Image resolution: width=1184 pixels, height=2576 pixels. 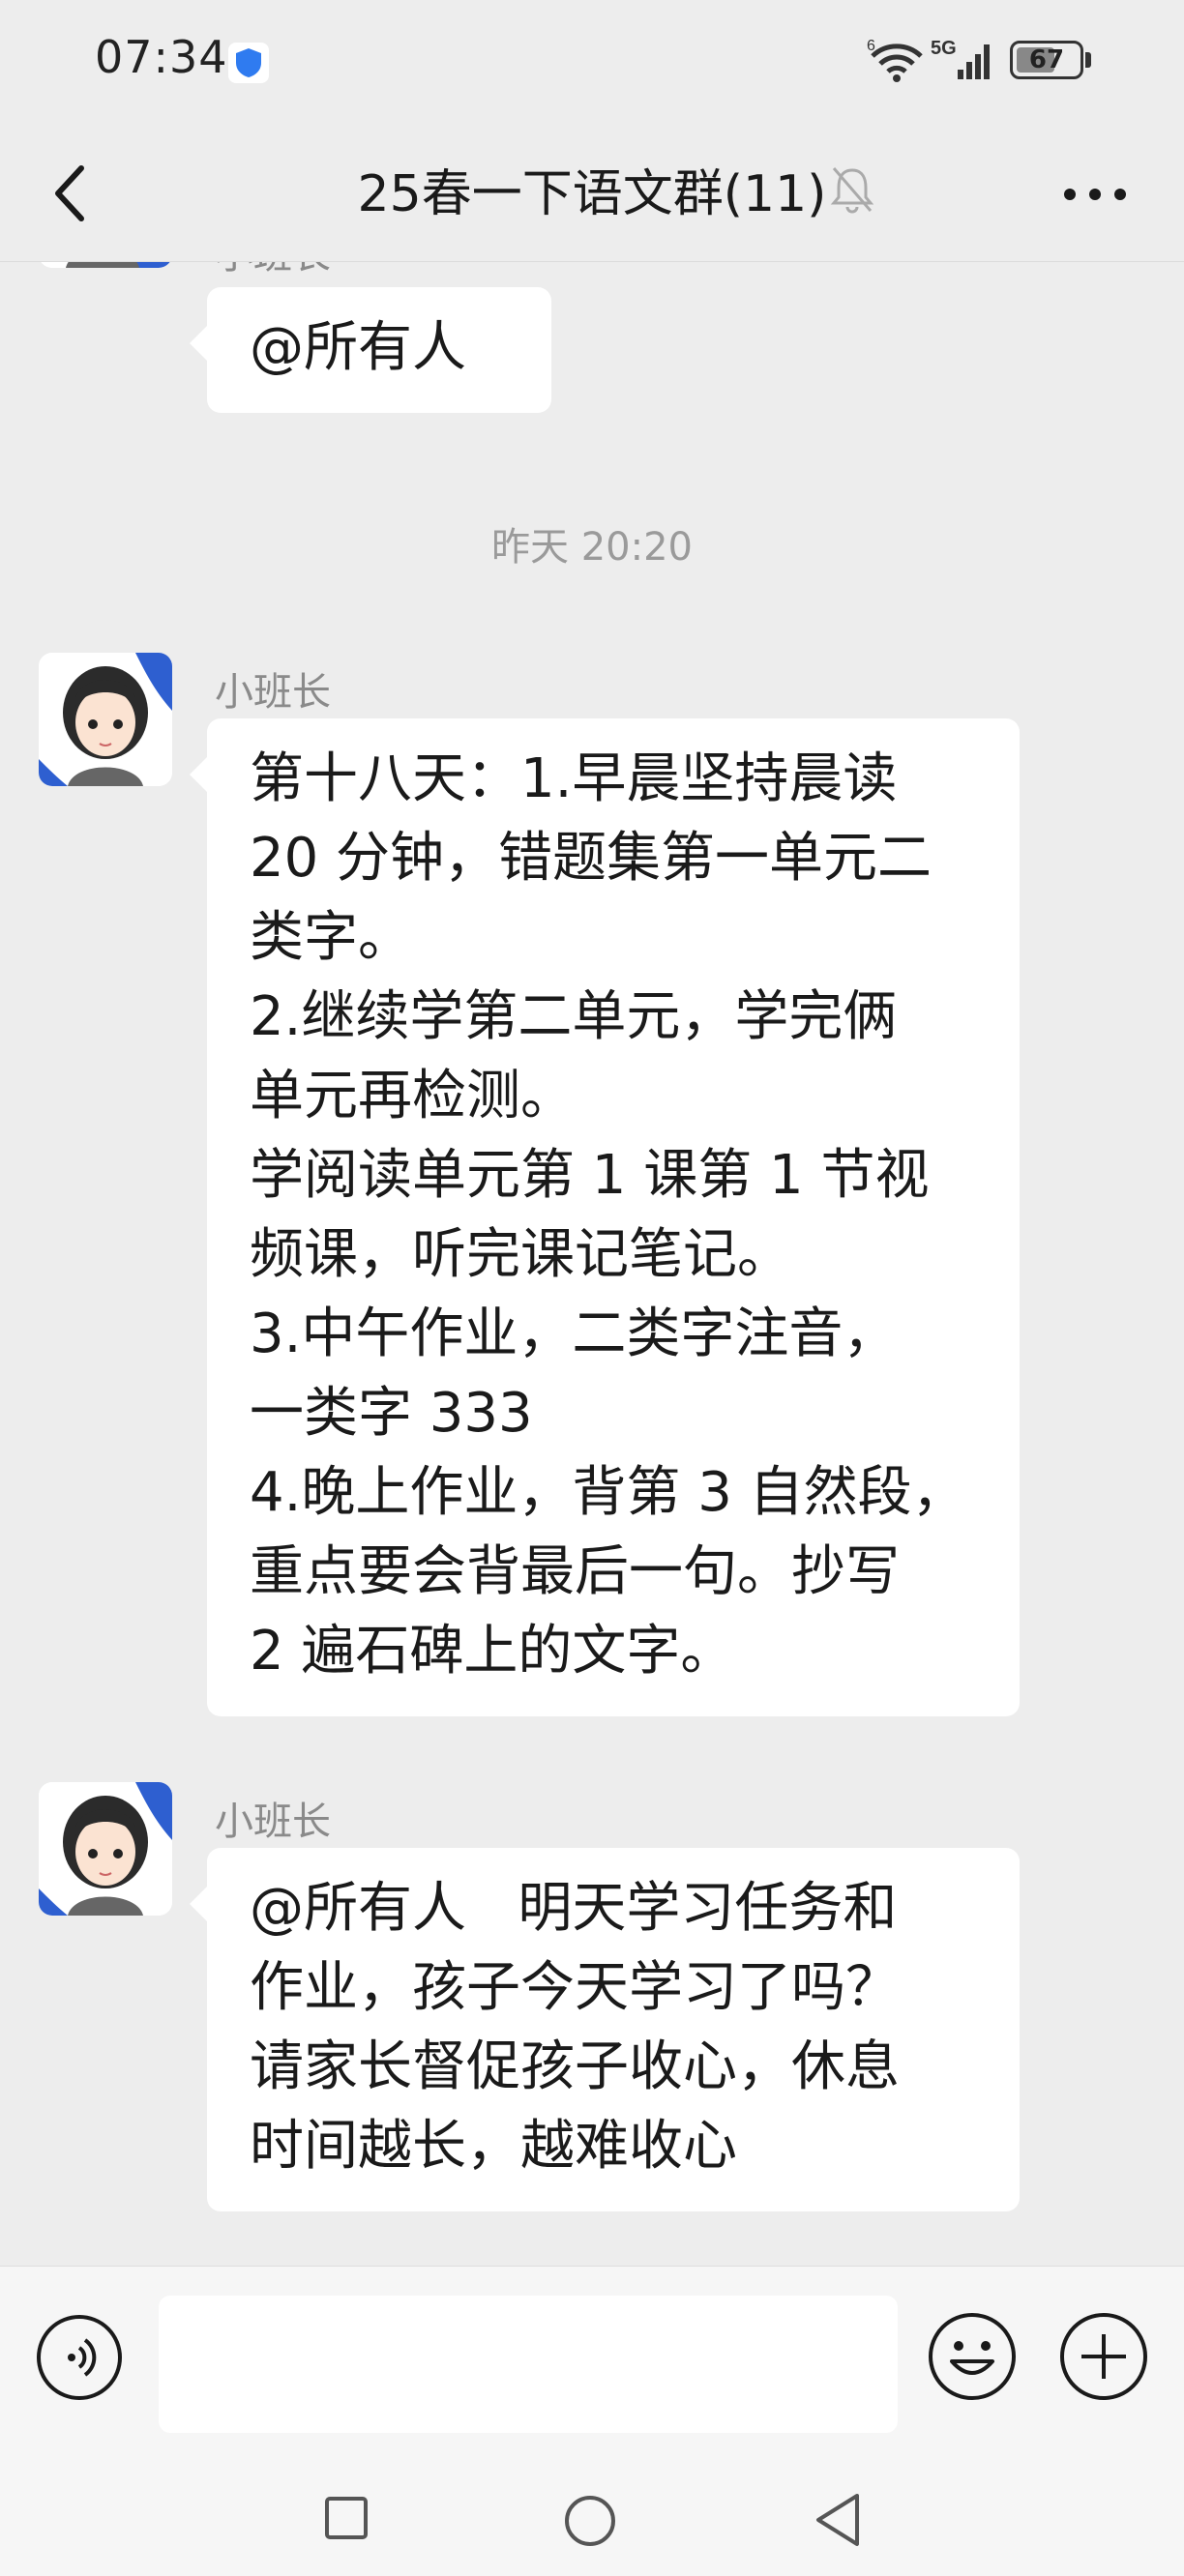 What do you see at coordinates (590, 1175) in the screenshot?
I see `message-line: 学阅读单元第 1 课第 1 节视` at bounding box center [590, 1175].